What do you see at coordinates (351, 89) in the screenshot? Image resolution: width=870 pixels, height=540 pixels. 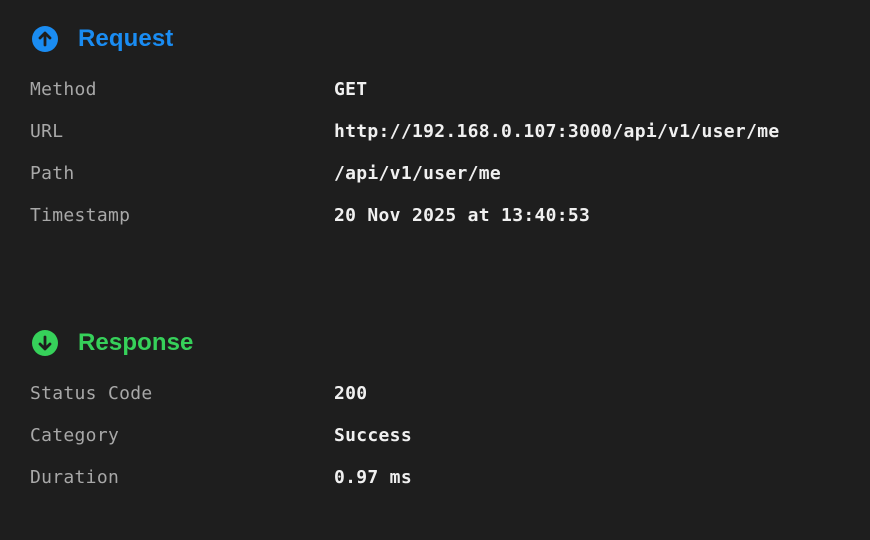 I see `method-value: GET` at bounding box center [351, 89].